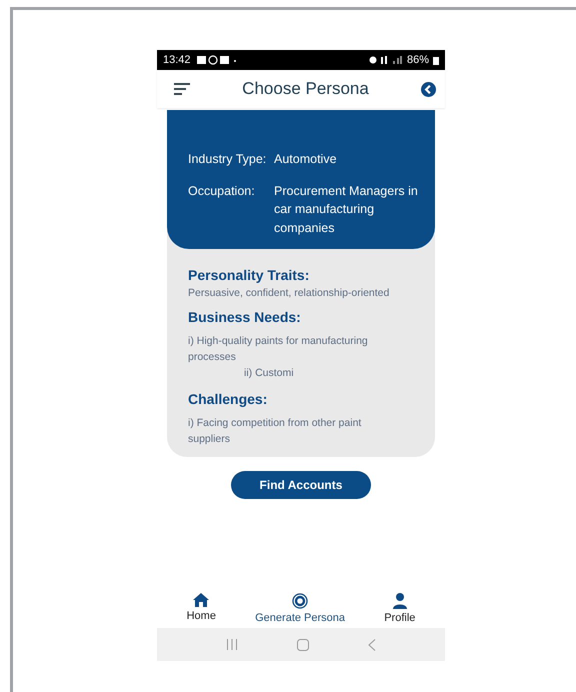  Describe the element at coordinates (436, 60) in the screenshot. I see `battery-icon` at that location.